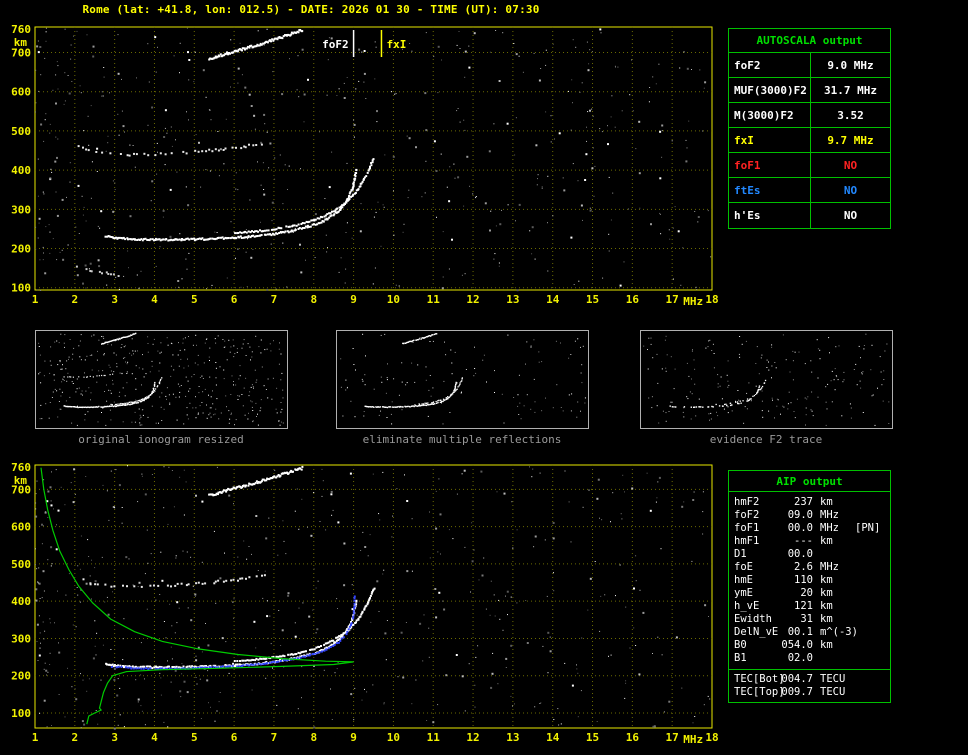  I want to click on svg-text: 4, so click(154, 737).